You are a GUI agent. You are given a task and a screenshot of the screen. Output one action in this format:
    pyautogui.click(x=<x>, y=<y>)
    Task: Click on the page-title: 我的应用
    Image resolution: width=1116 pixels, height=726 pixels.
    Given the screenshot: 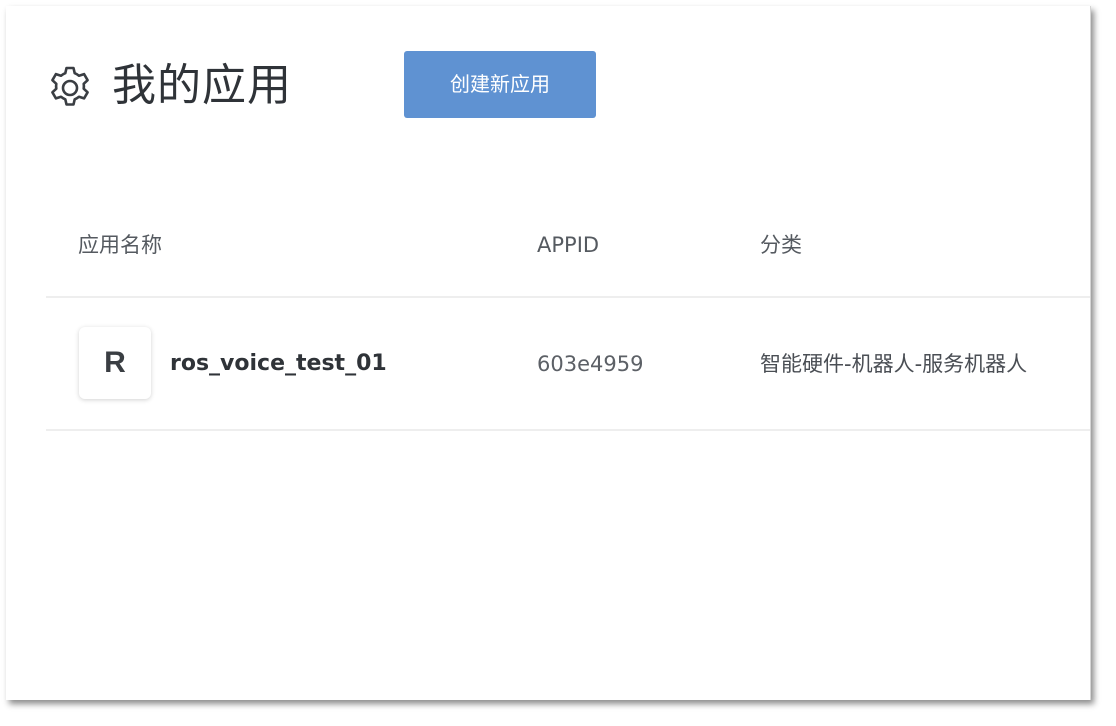 What is the action you would take?
    pyautogui.click(x=202, y=85)
    